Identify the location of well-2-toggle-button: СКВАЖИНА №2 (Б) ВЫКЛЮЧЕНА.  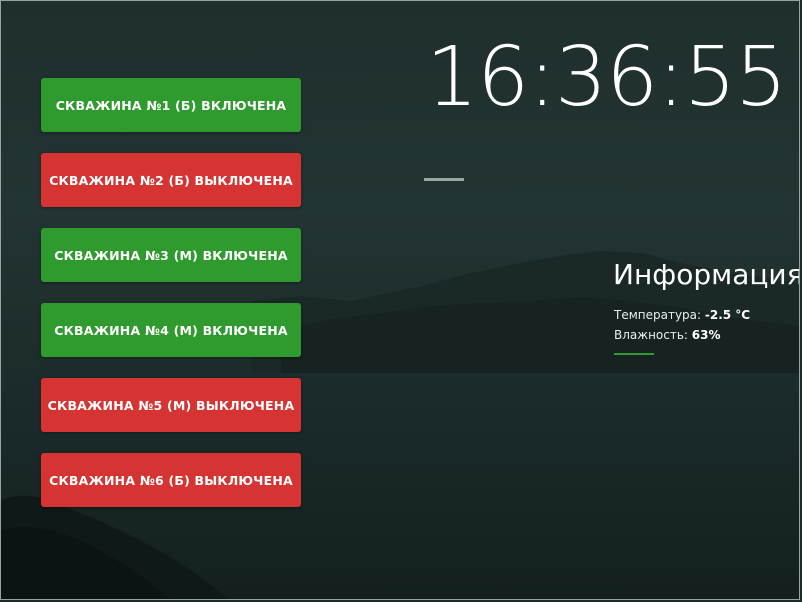
(171, 180).